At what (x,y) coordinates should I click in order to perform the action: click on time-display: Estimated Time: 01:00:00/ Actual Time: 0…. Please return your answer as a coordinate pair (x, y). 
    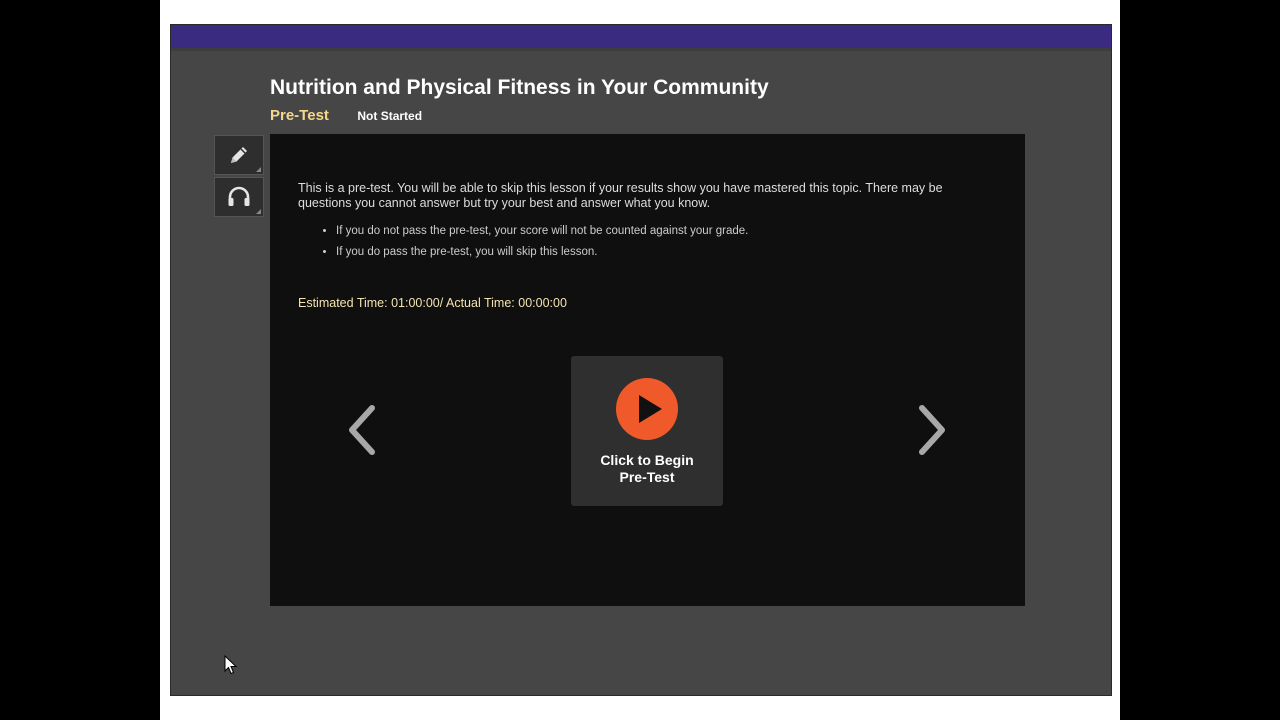
    Looking at the image, I should click on (432, 303).